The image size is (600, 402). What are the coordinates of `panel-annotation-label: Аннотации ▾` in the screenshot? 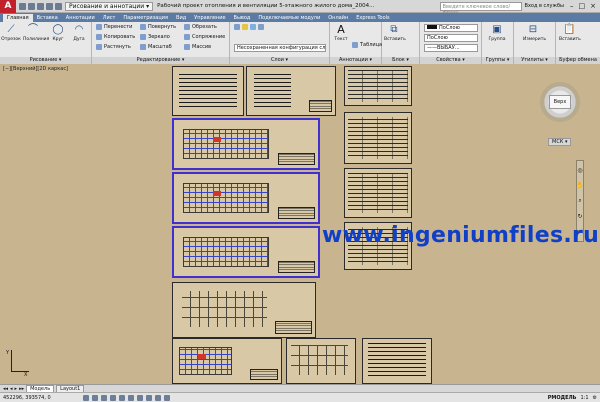 It's located at (355, 60).